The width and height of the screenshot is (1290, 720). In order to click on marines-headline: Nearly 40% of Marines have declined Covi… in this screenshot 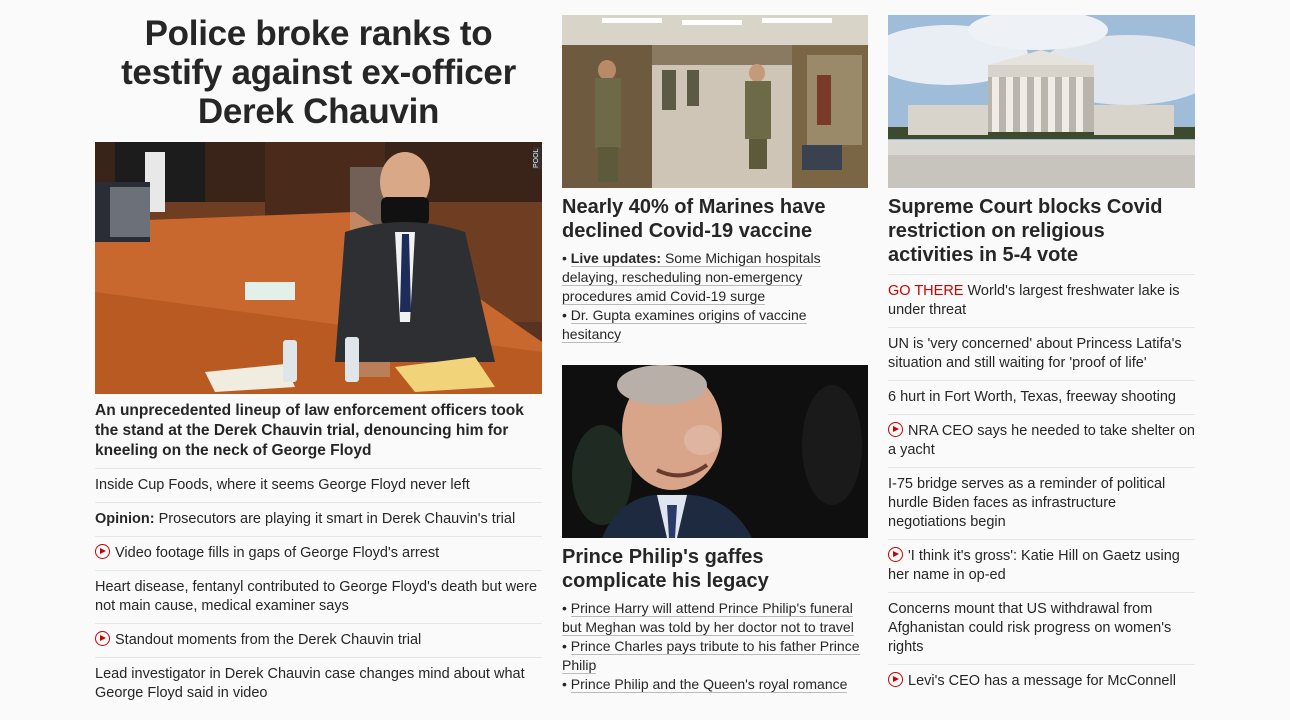, I will do `click(715, 215)`.